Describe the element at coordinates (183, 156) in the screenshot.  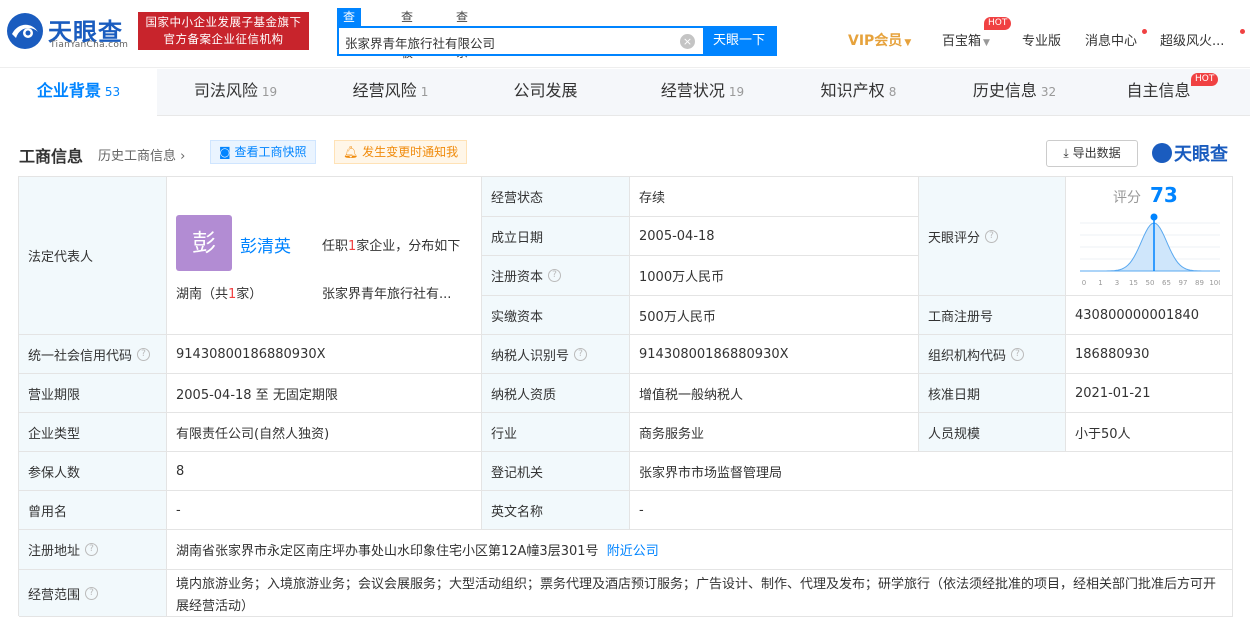
I see `chevron-right-icon: ›` at that location.